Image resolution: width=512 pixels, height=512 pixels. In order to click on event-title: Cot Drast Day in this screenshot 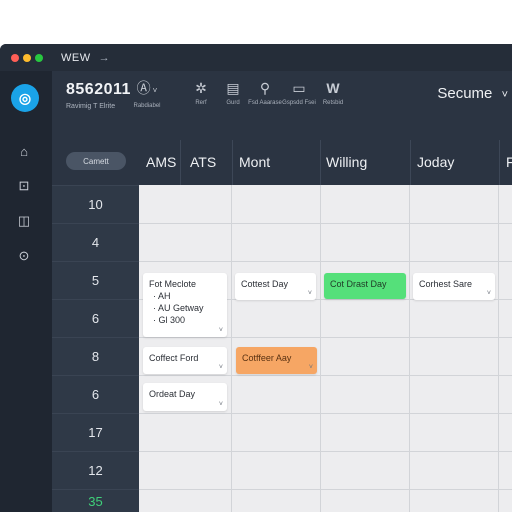, I will do `click(358, 284)`.